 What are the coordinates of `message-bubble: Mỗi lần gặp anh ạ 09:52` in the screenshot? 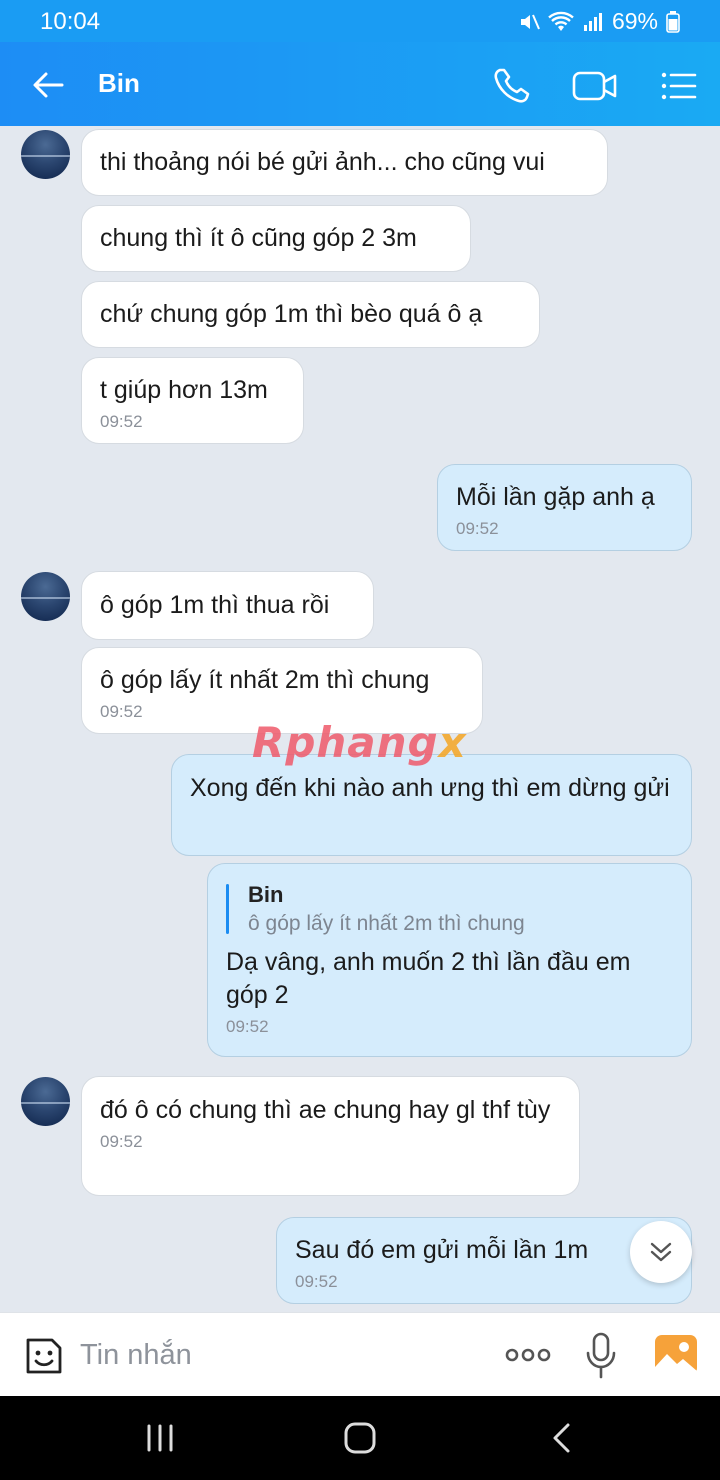 It's located at (564, 507).